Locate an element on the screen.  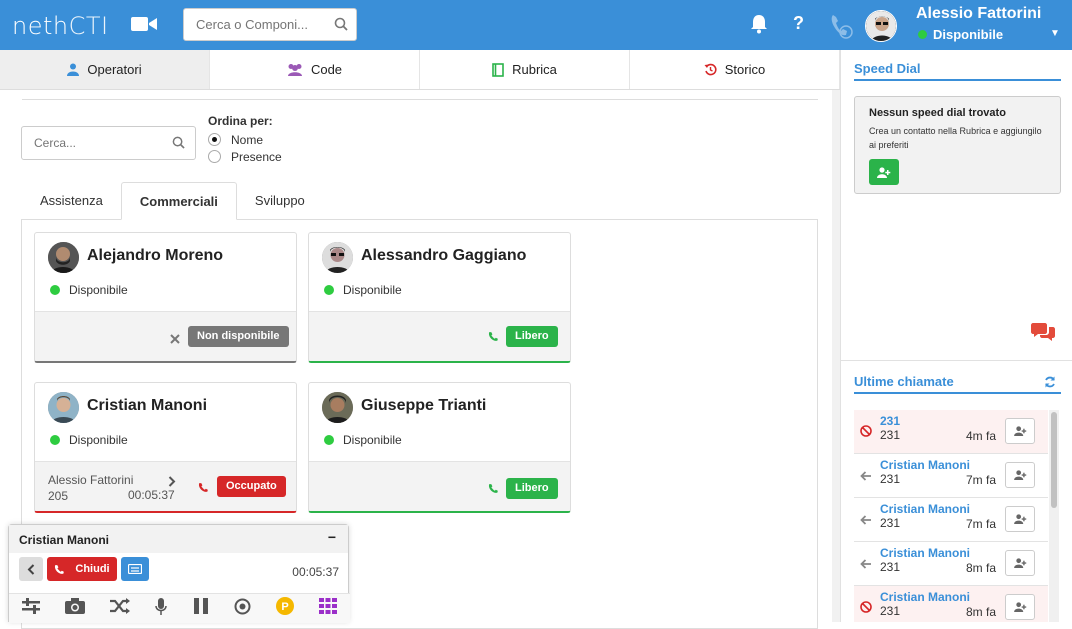
book-icon is located at coordinates (498, 69).